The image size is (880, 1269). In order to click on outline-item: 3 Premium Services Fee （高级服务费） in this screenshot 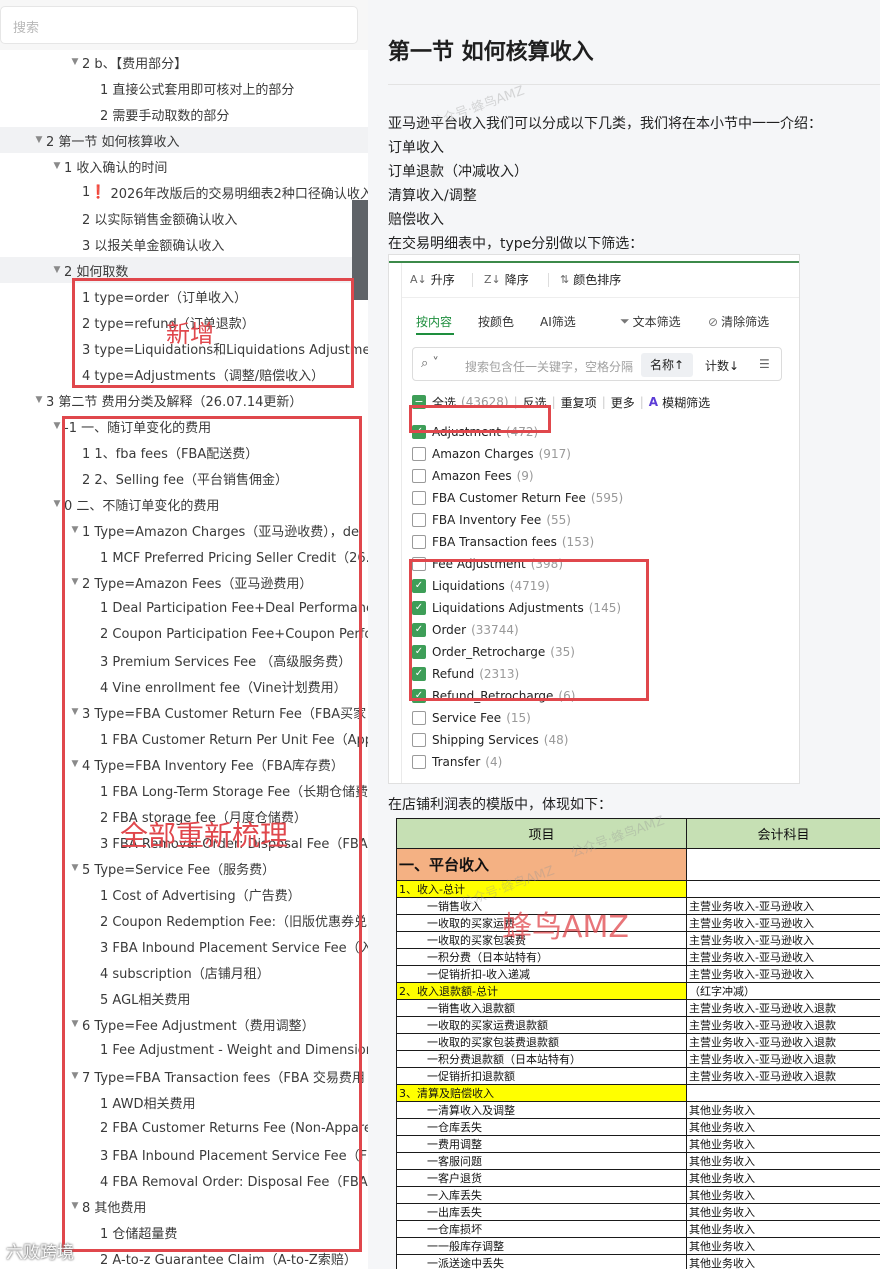, I will do `click(184, 660)`.